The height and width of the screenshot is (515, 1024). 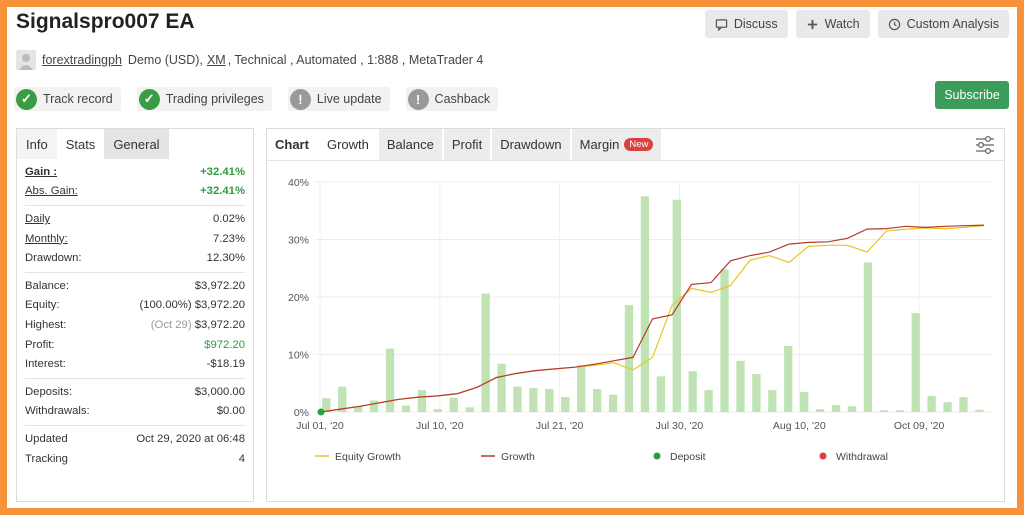 What do you see at coordinates (410, 144) in the screenshot?
I see `tab-balance: Balance` at bounding box center [410, 144].